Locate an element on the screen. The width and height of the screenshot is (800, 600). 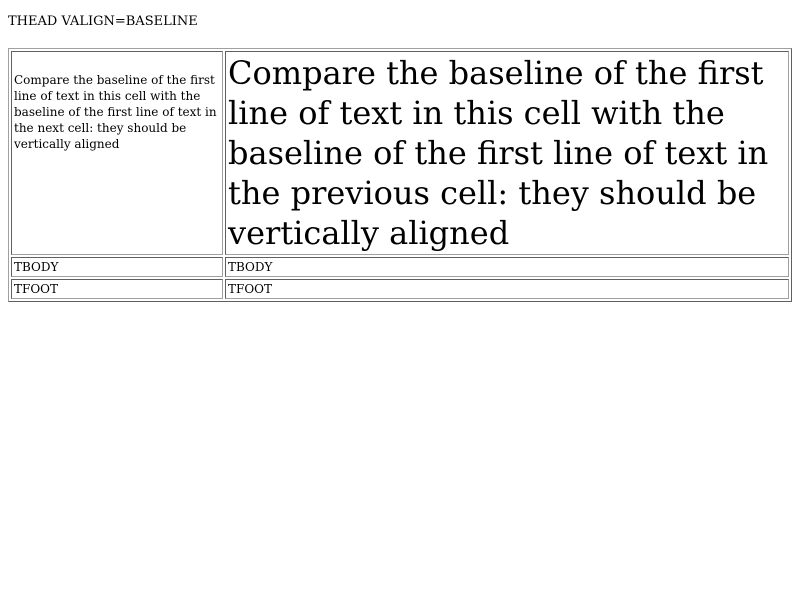
table-foot-row: TFOOT TFOOT is located at coordinates (400, 289).